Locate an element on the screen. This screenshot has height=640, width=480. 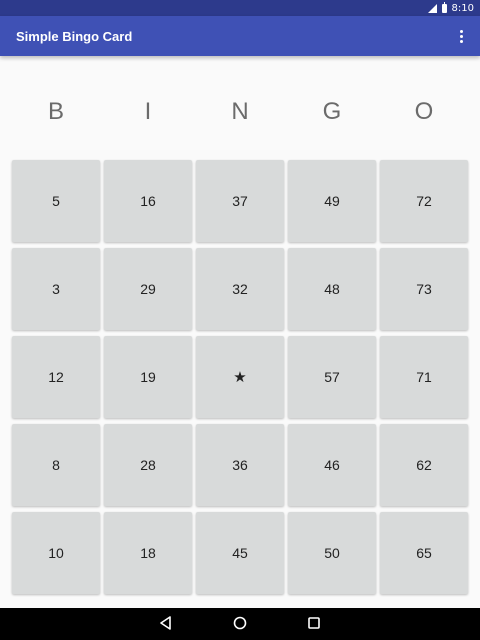
more-vert-icon is located at coordinates (461, 36).